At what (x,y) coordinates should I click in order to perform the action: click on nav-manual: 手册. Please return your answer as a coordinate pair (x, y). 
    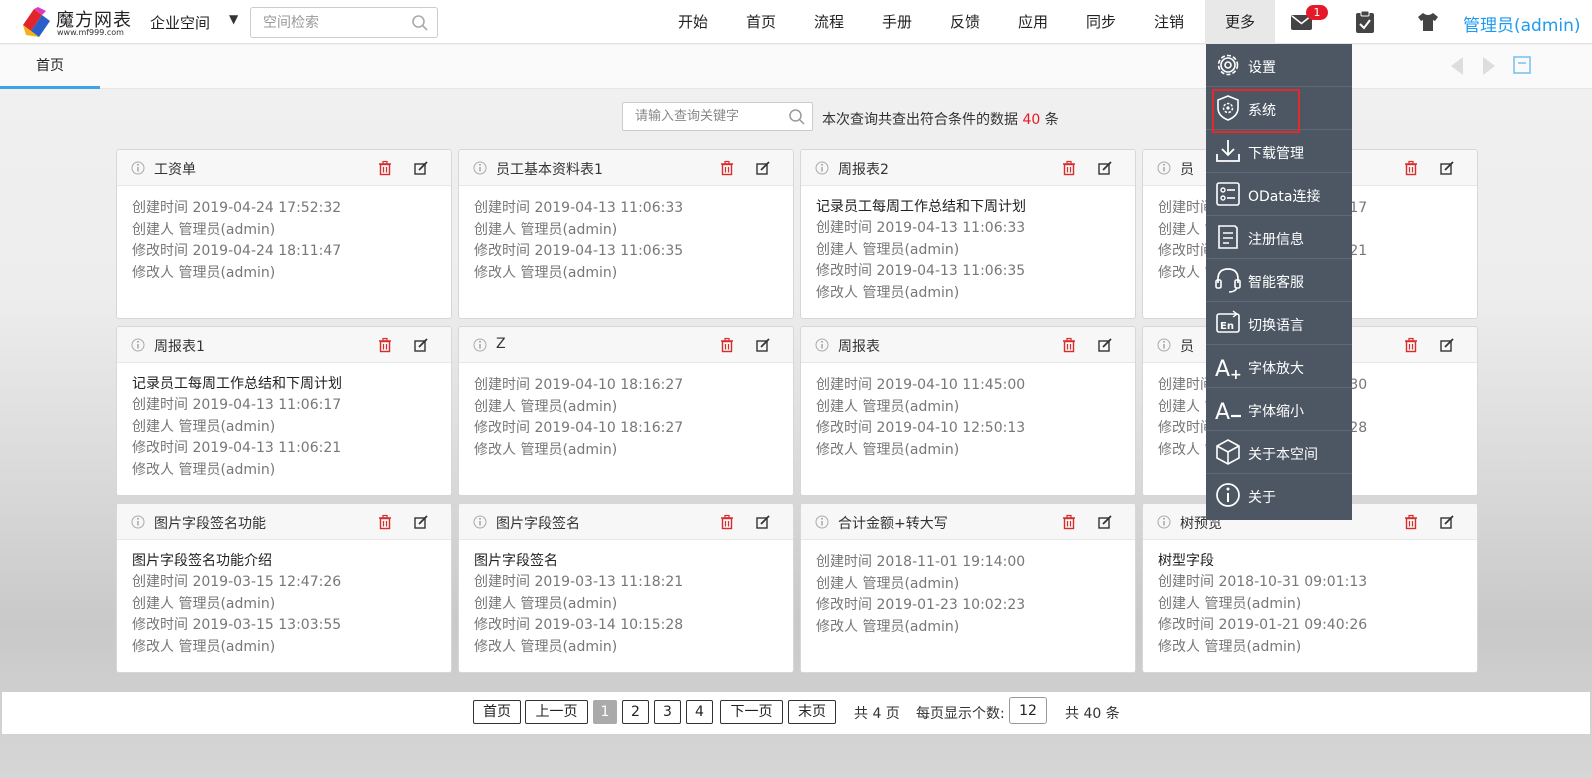
    Looking at the image, I should click on (897, 22).